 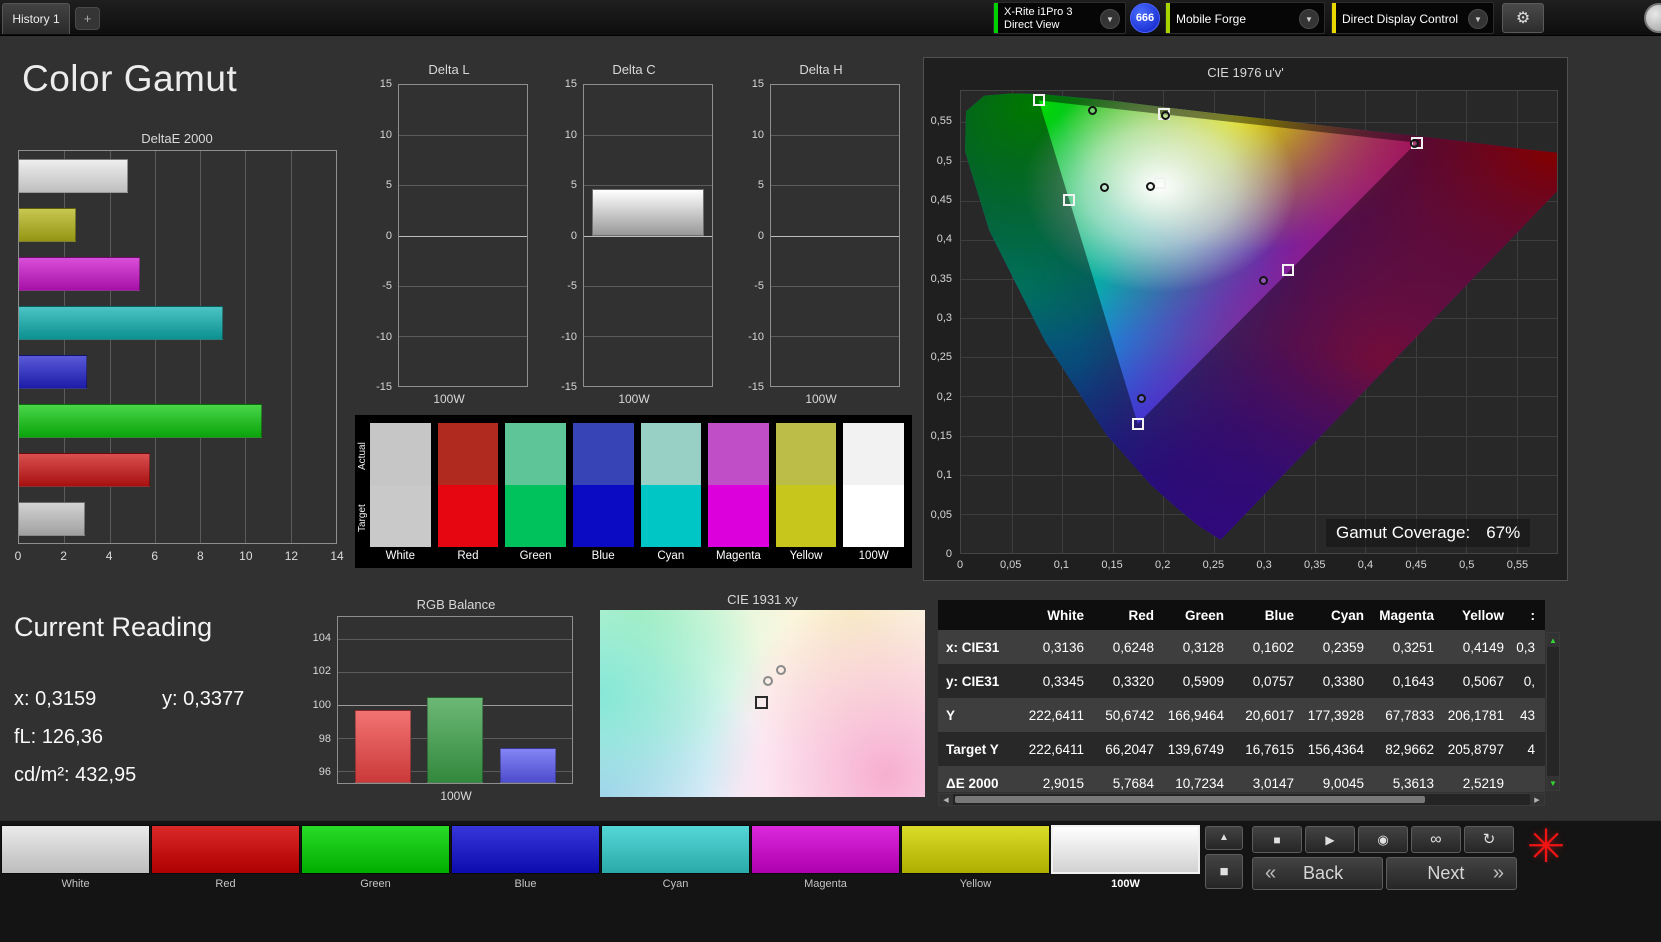 I want to click on record-icon: ◉, so click(x=1383, y=839).